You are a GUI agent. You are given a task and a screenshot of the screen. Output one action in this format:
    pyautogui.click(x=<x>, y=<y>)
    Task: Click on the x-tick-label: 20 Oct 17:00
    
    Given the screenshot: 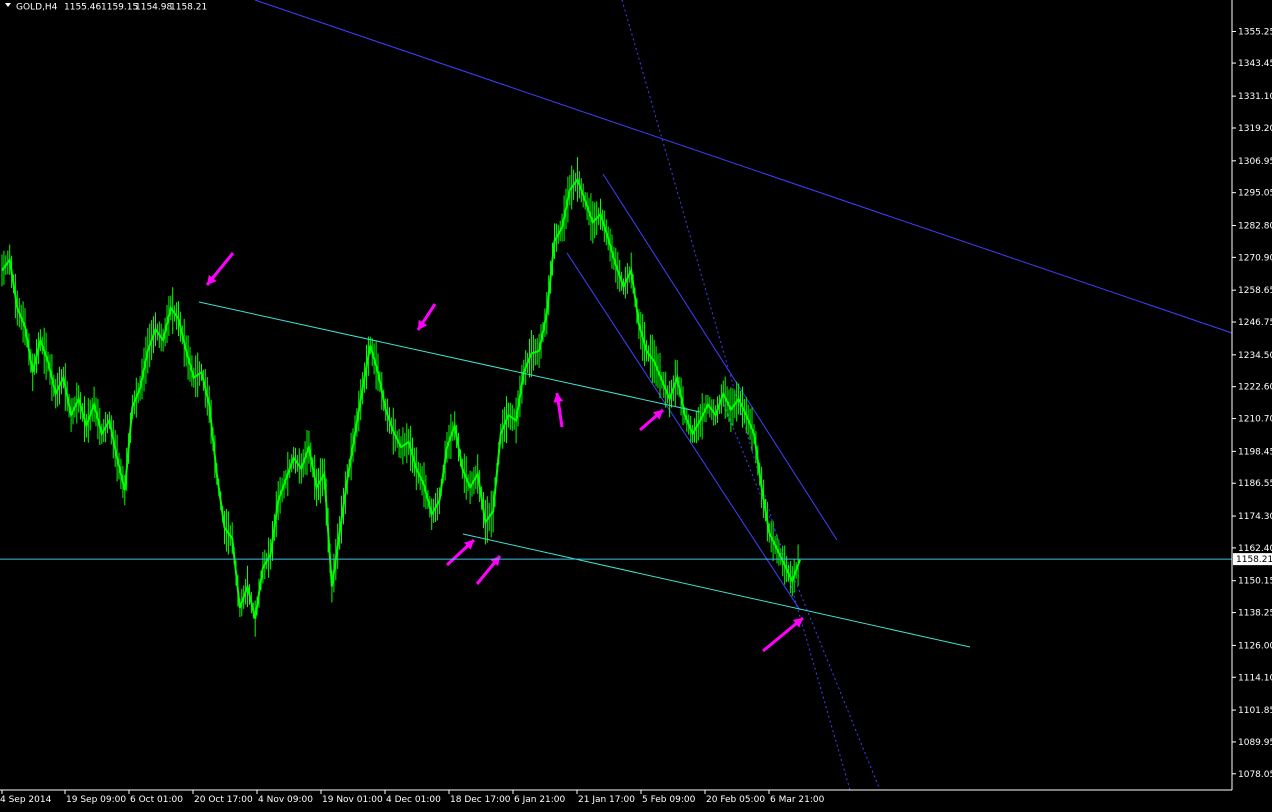 What is the action you would take?
    pyautogui.click(x=223, y=800)
    